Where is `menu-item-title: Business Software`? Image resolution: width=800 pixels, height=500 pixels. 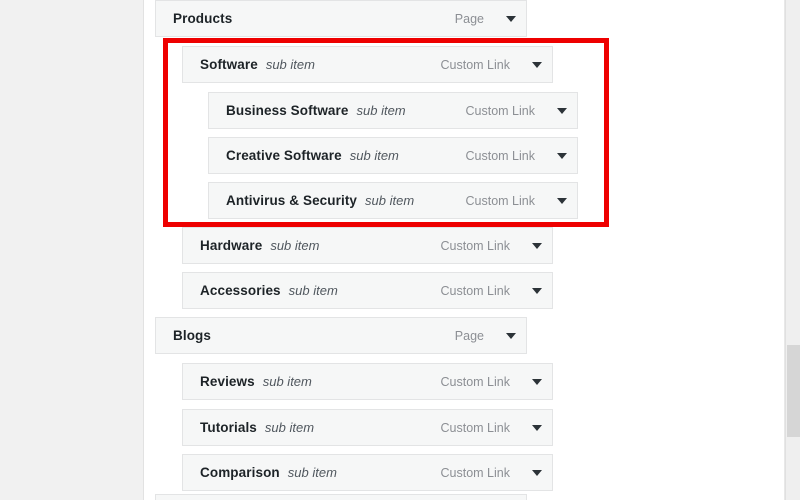 menu-item-title: Business Software is located at coordinates (287, 110).